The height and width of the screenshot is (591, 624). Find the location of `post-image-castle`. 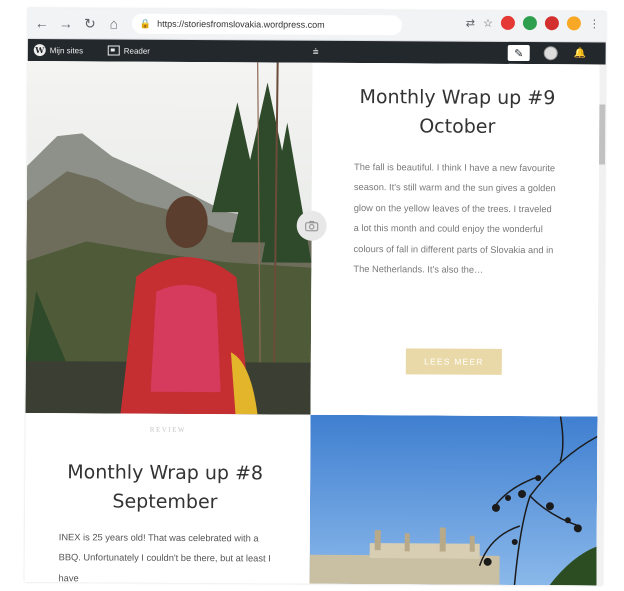

post-image-castle is located at coordinates (453, 500).